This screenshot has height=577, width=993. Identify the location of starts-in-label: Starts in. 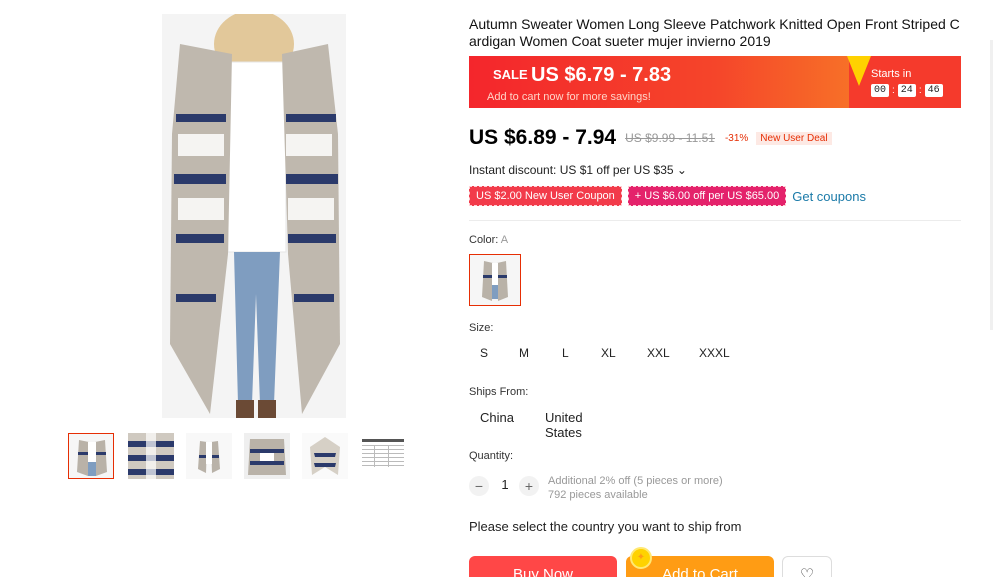
(891, 74).